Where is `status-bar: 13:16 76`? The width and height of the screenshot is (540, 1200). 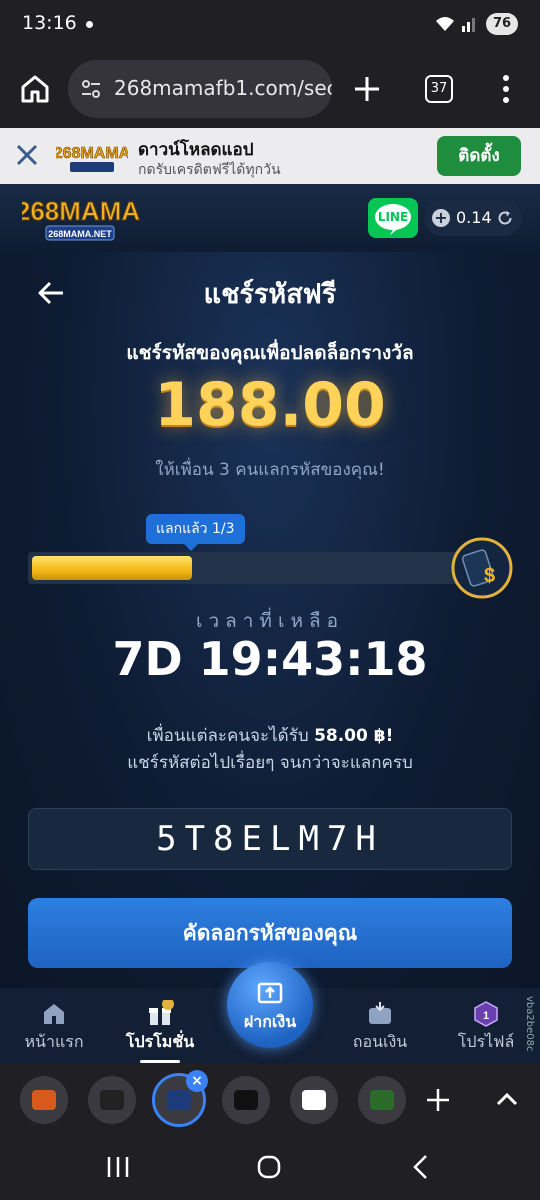 status-bar: 13:16 76 is located at coordinates (270, 25).